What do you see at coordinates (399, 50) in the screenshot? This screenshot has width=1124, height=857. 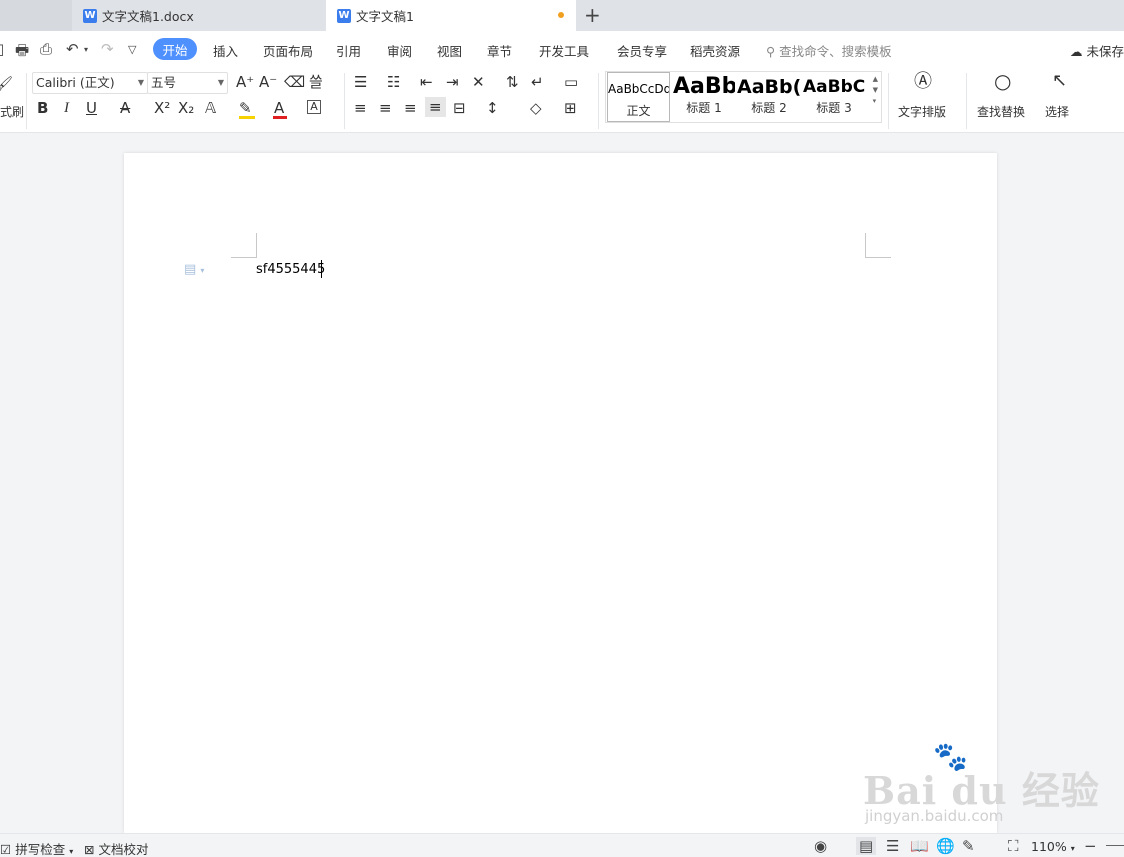 I see `menu-review: 审阅` at bounding box center [399, 50].